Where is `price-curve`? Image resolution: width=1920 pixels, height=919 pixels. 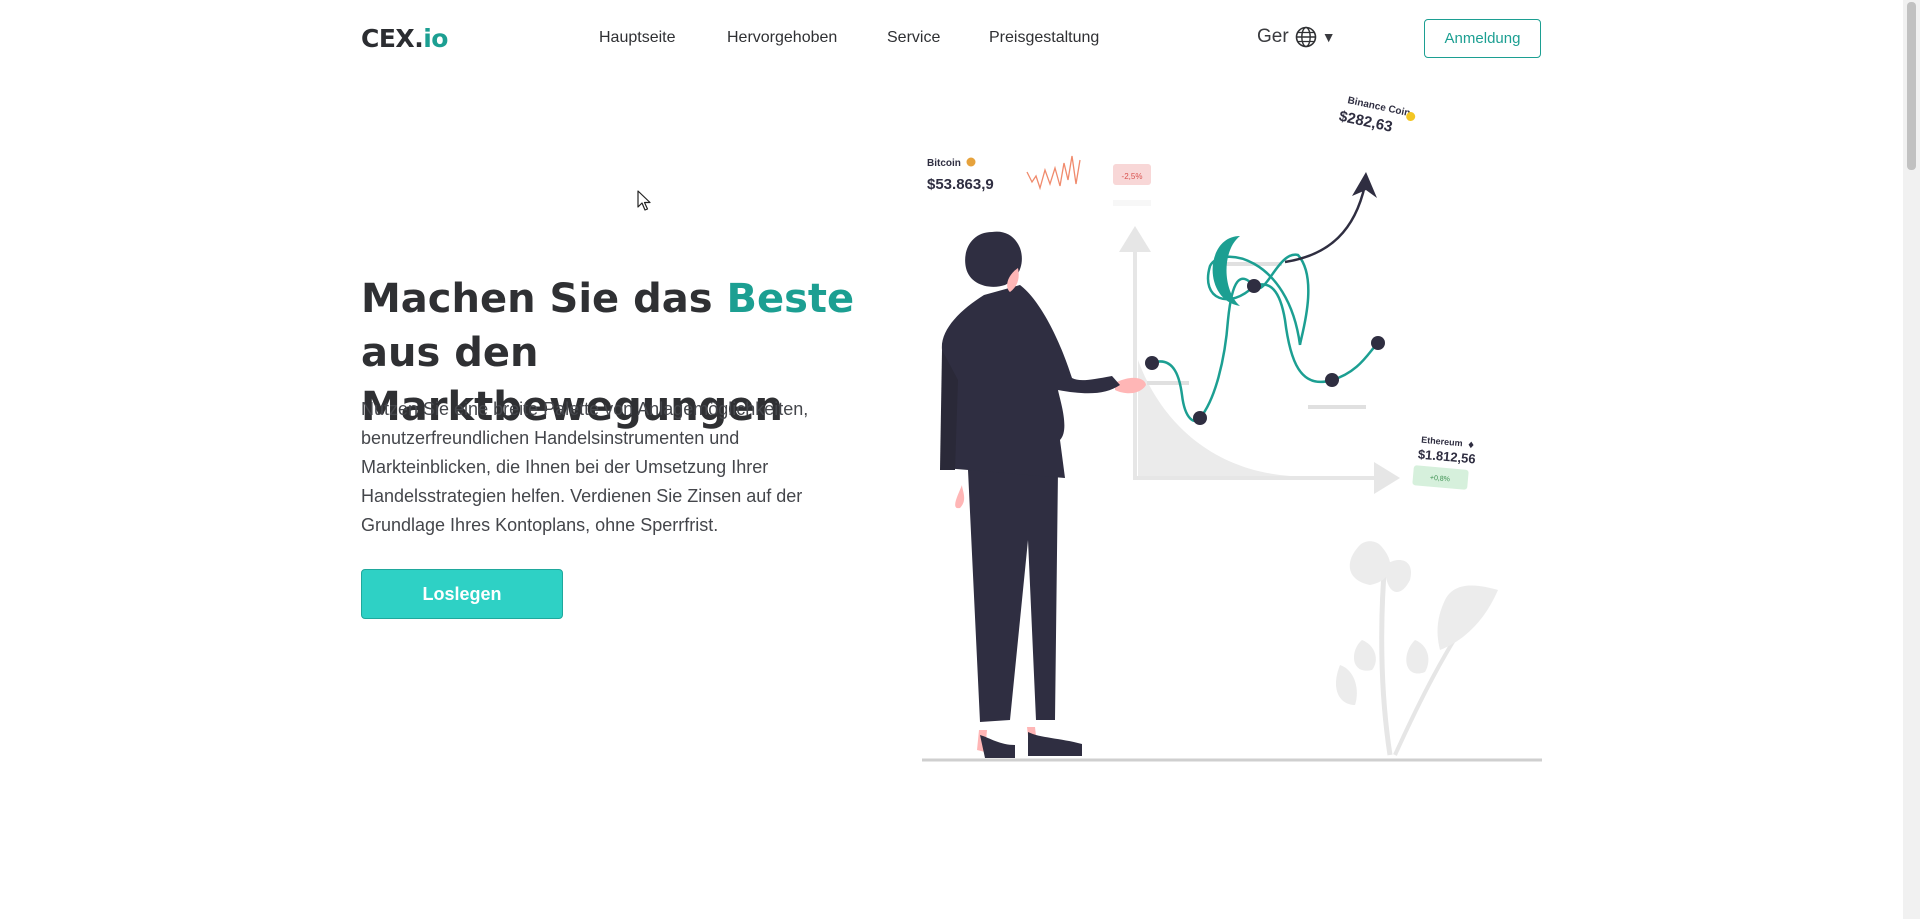
price-curve is located at coordinates (1265, 338).